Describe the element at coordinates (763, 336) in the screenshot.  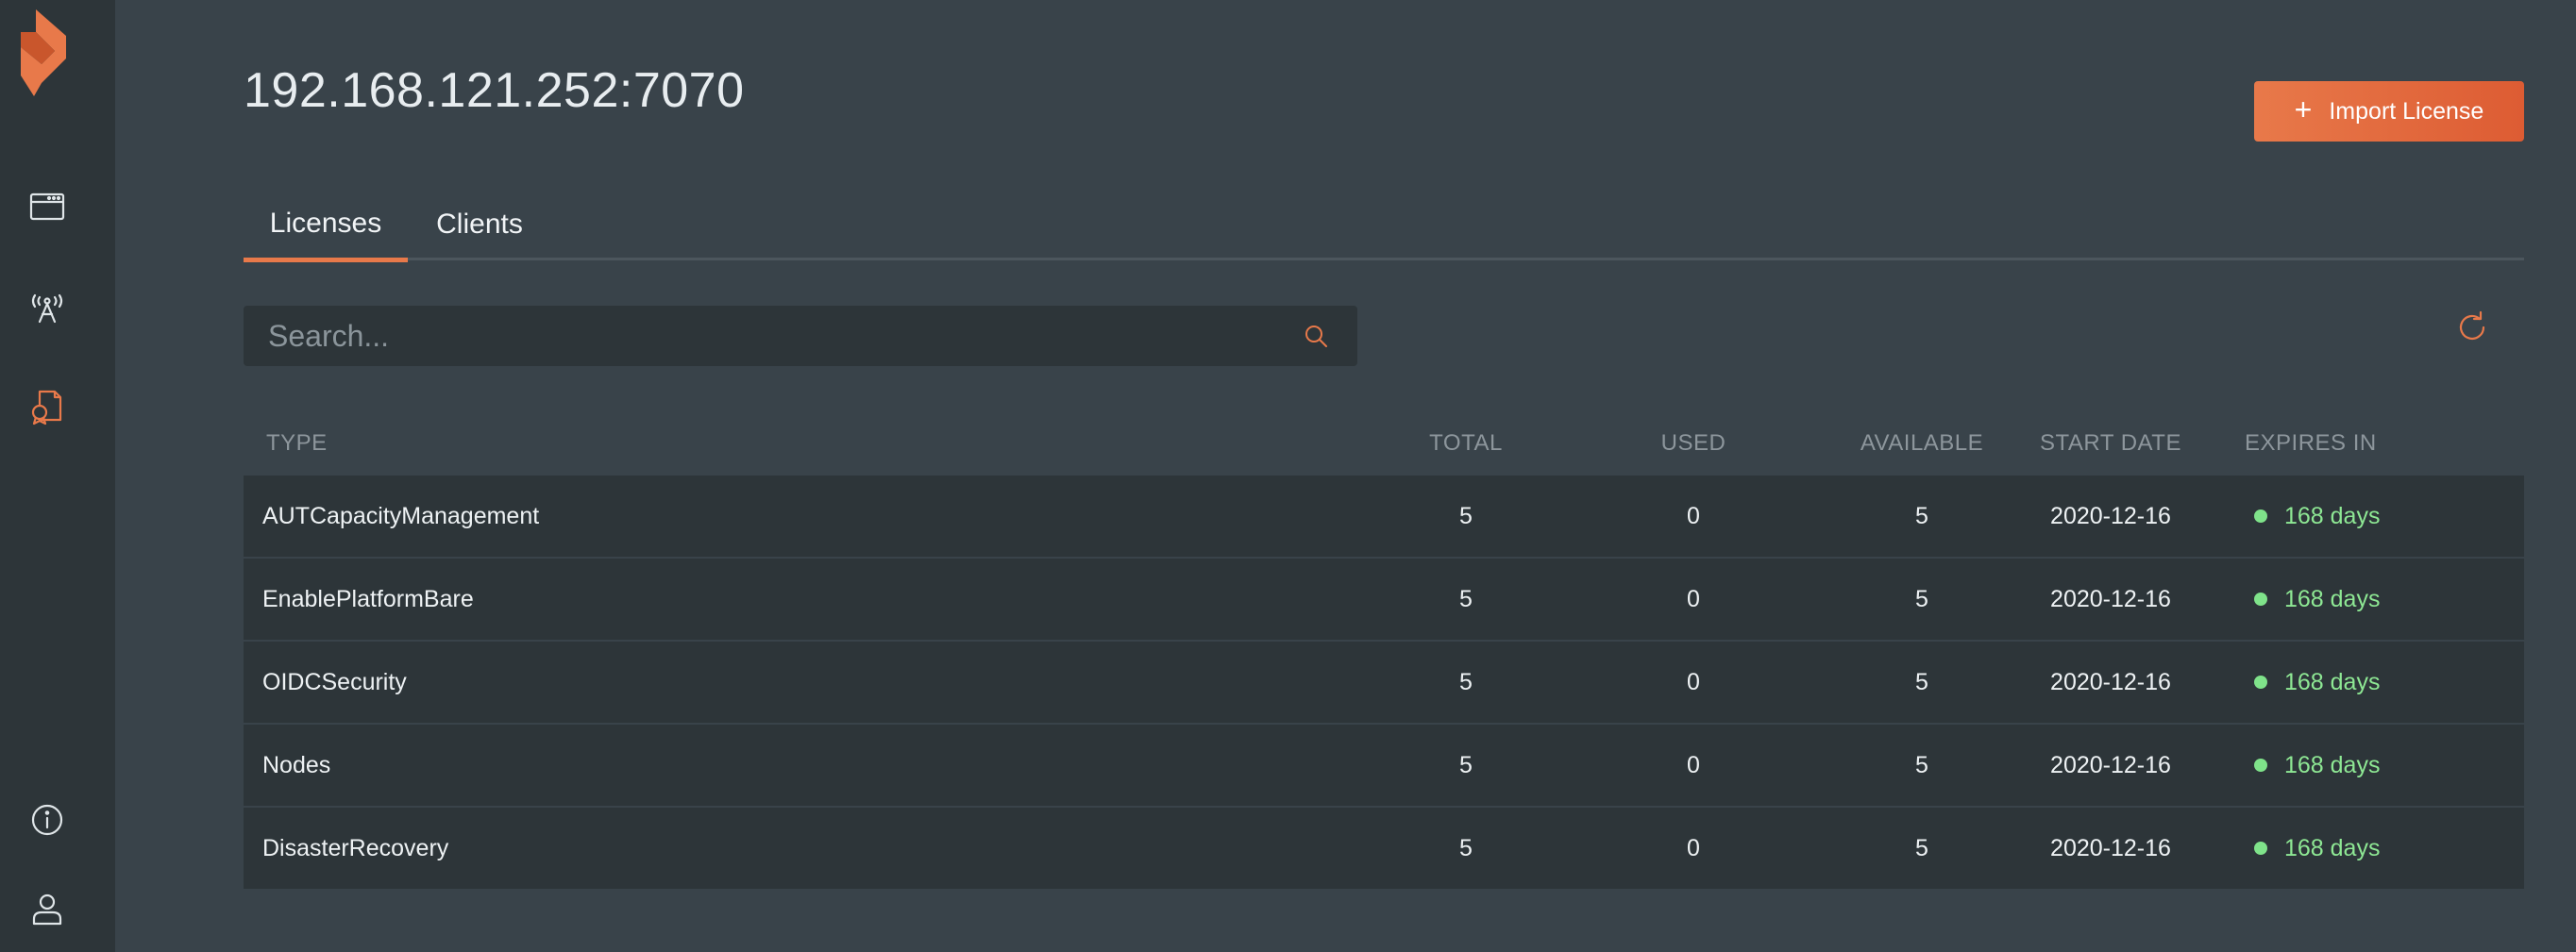
I see `search-input` at that location.